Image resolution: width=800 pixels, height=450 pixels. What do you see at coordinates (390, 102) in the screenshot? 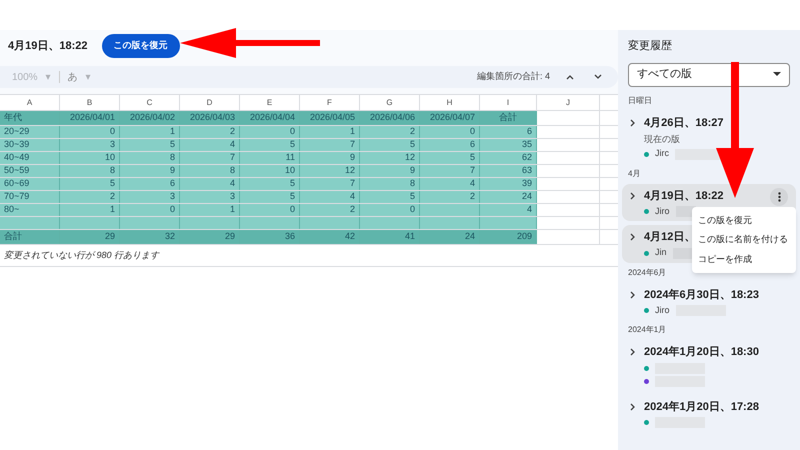
I see `column-header: G` at bounding box center [390, 102].